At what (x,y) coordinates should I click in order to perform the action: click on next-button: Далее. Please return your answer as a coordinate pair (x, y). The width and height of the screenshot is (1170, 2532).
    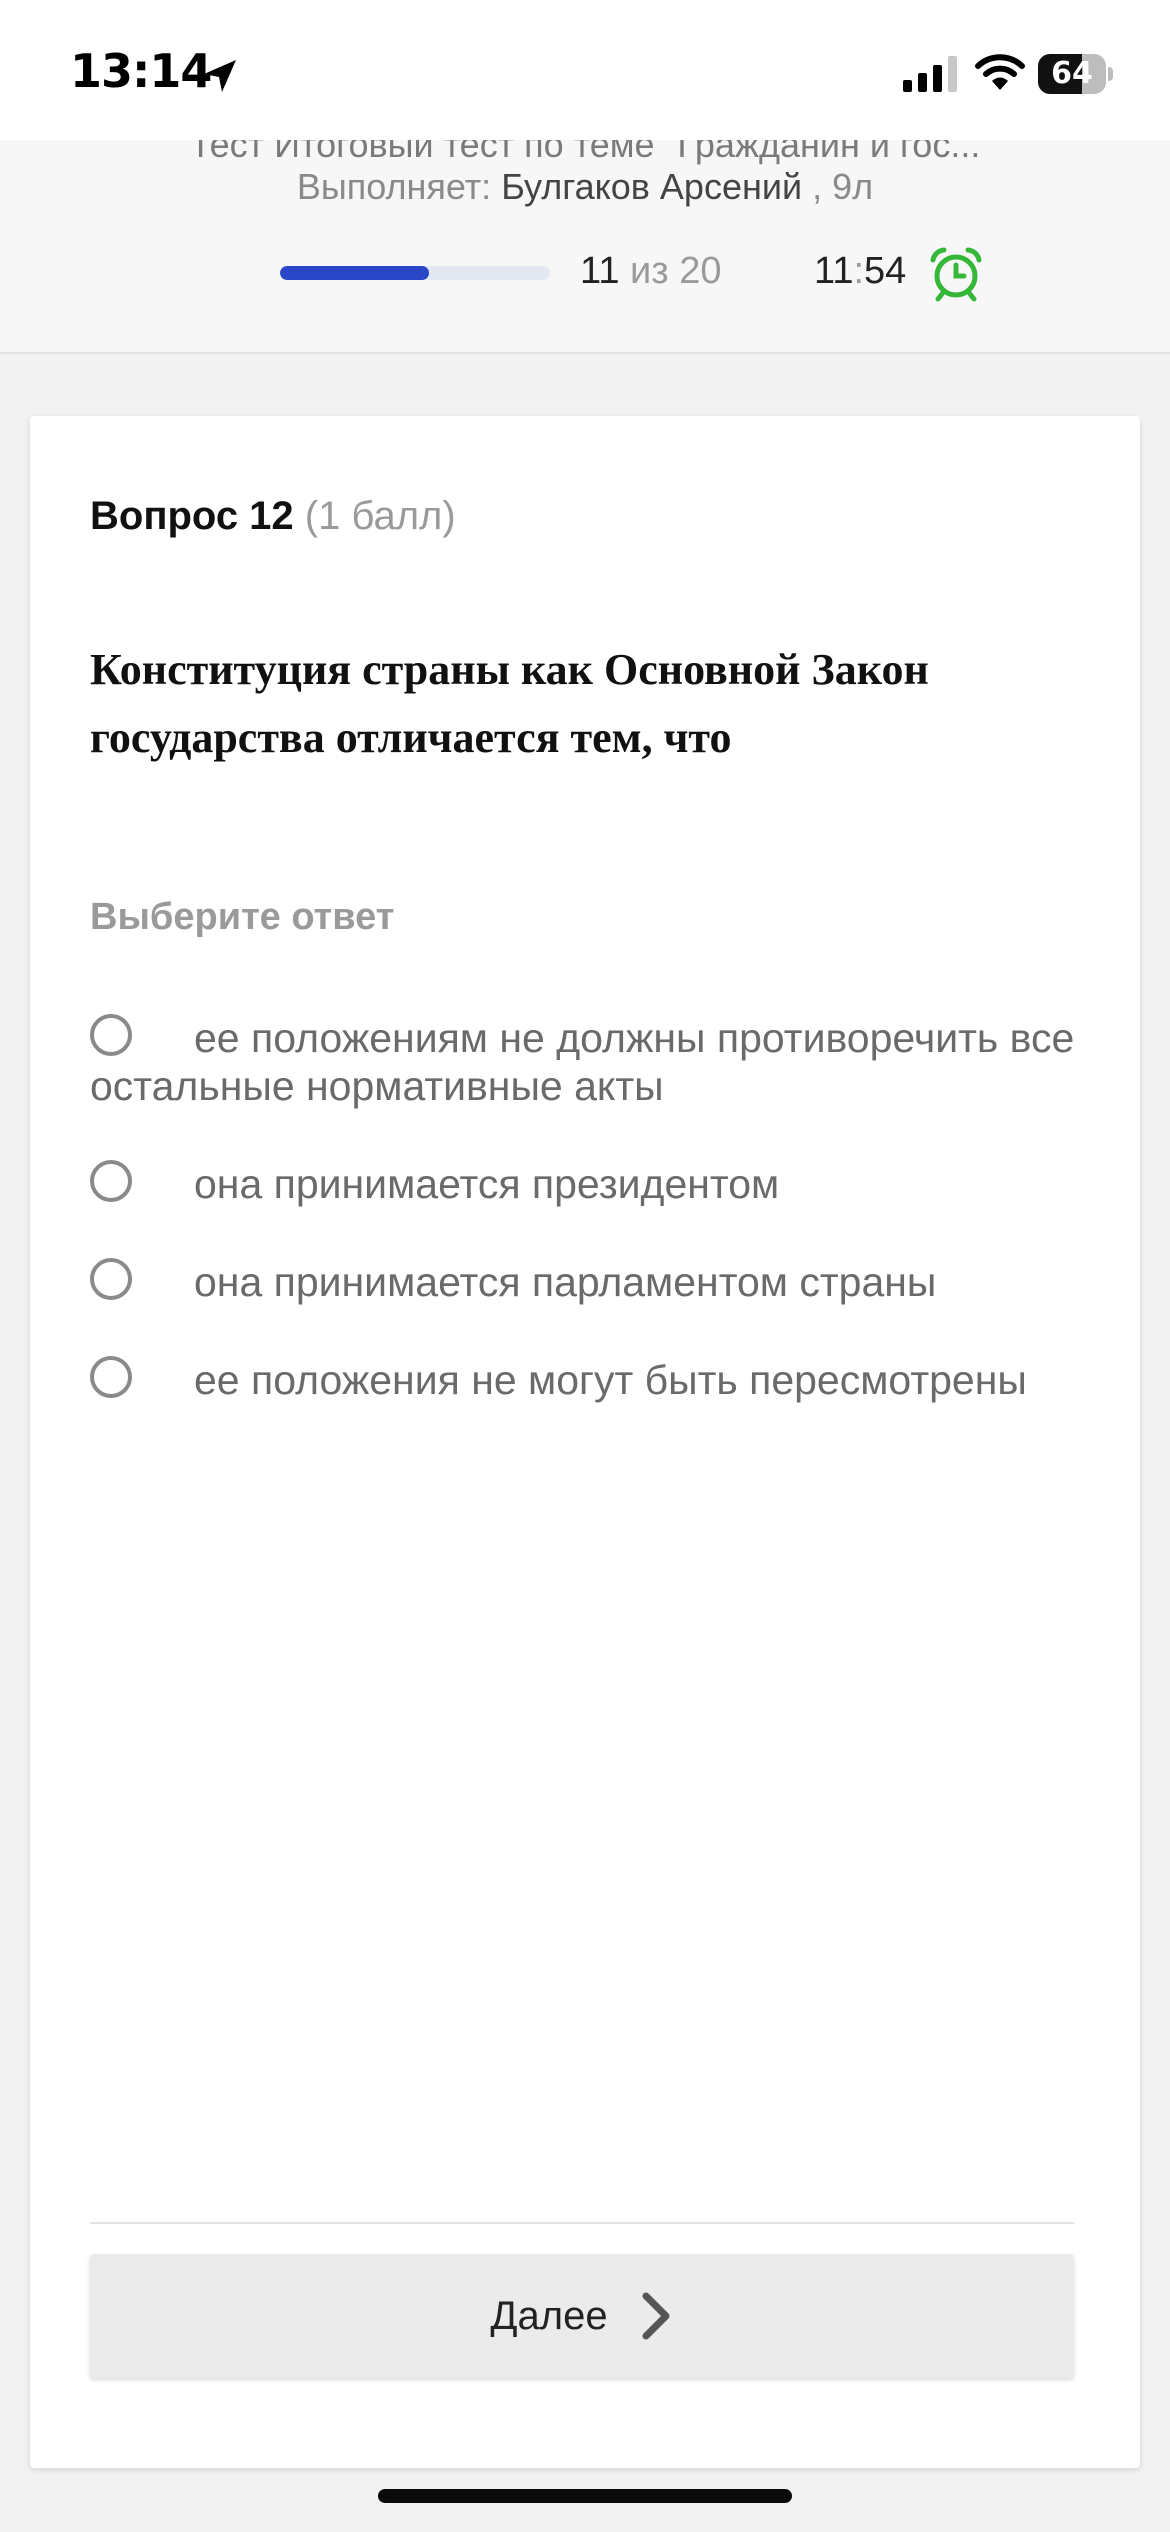
    Looking at the image, I should click on (582, 2316).